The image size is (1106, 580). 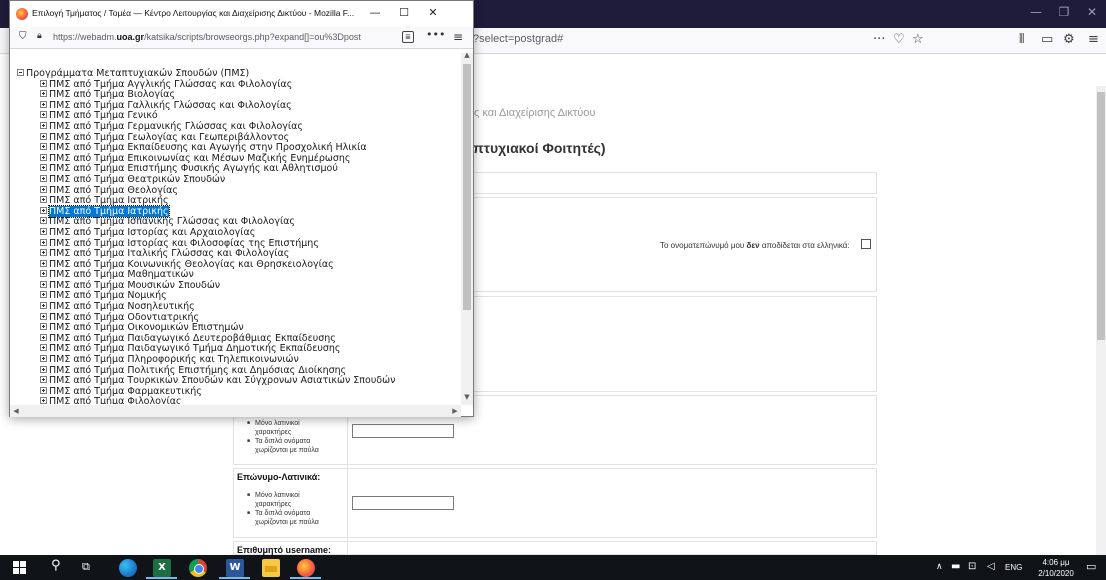 What do you see at coordinates (1101, 216) in the screenshot?
I see `page-scrollbar-thumb` at bounding box center [1101, 216].